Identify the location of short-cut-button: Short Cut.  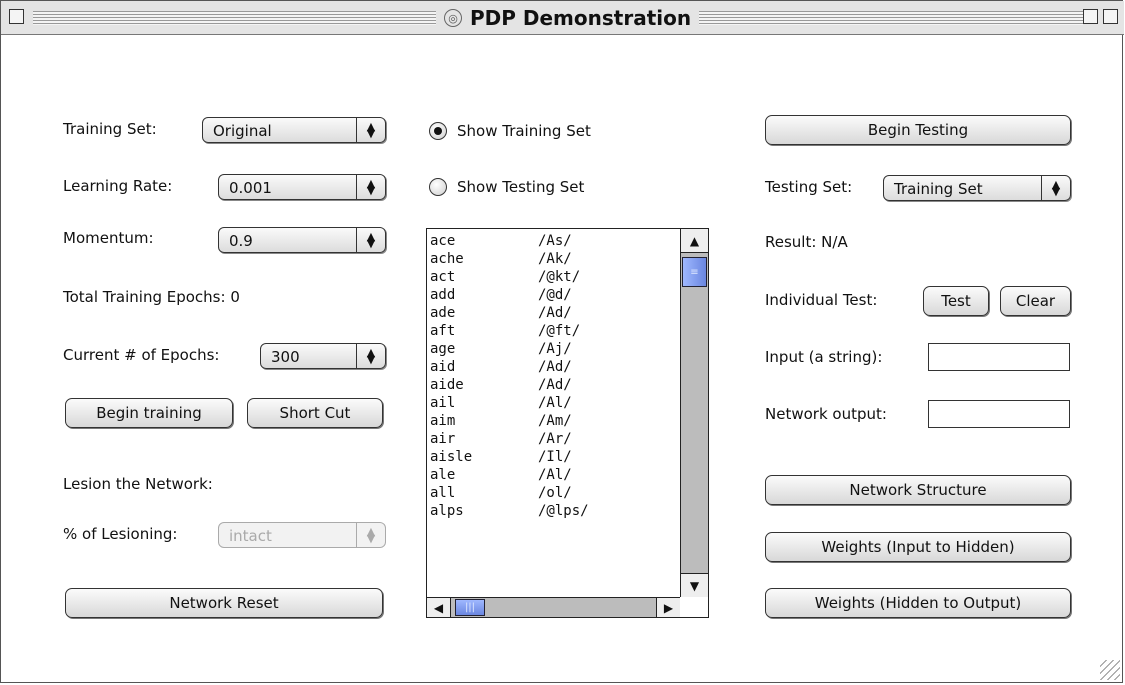
(315, 413).